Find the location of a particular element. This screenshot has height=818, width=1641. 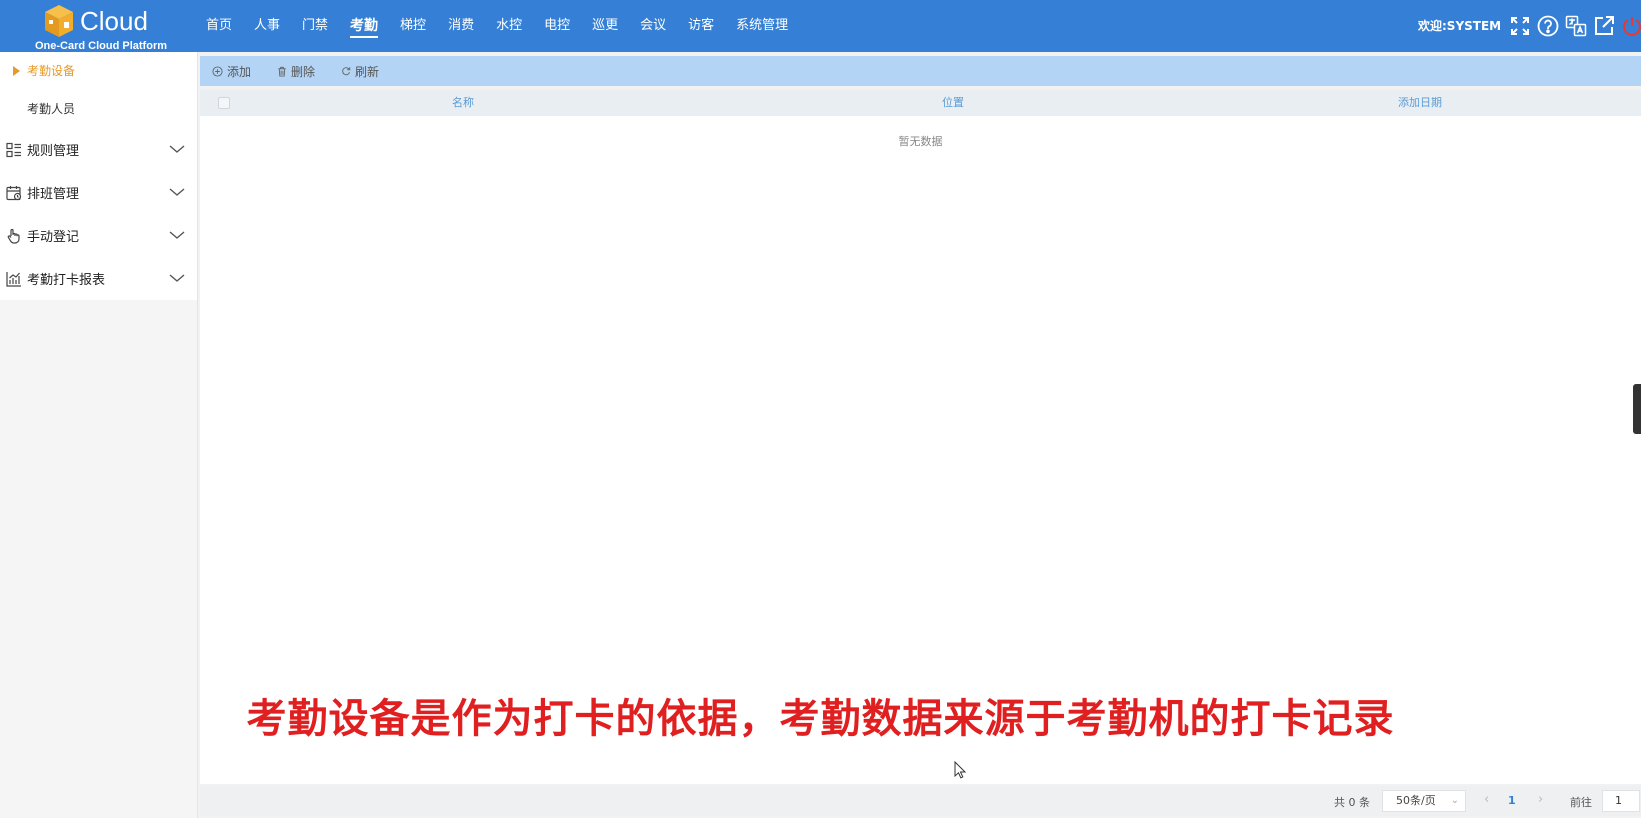

refresh-icon is located at coordinates (346, 71).